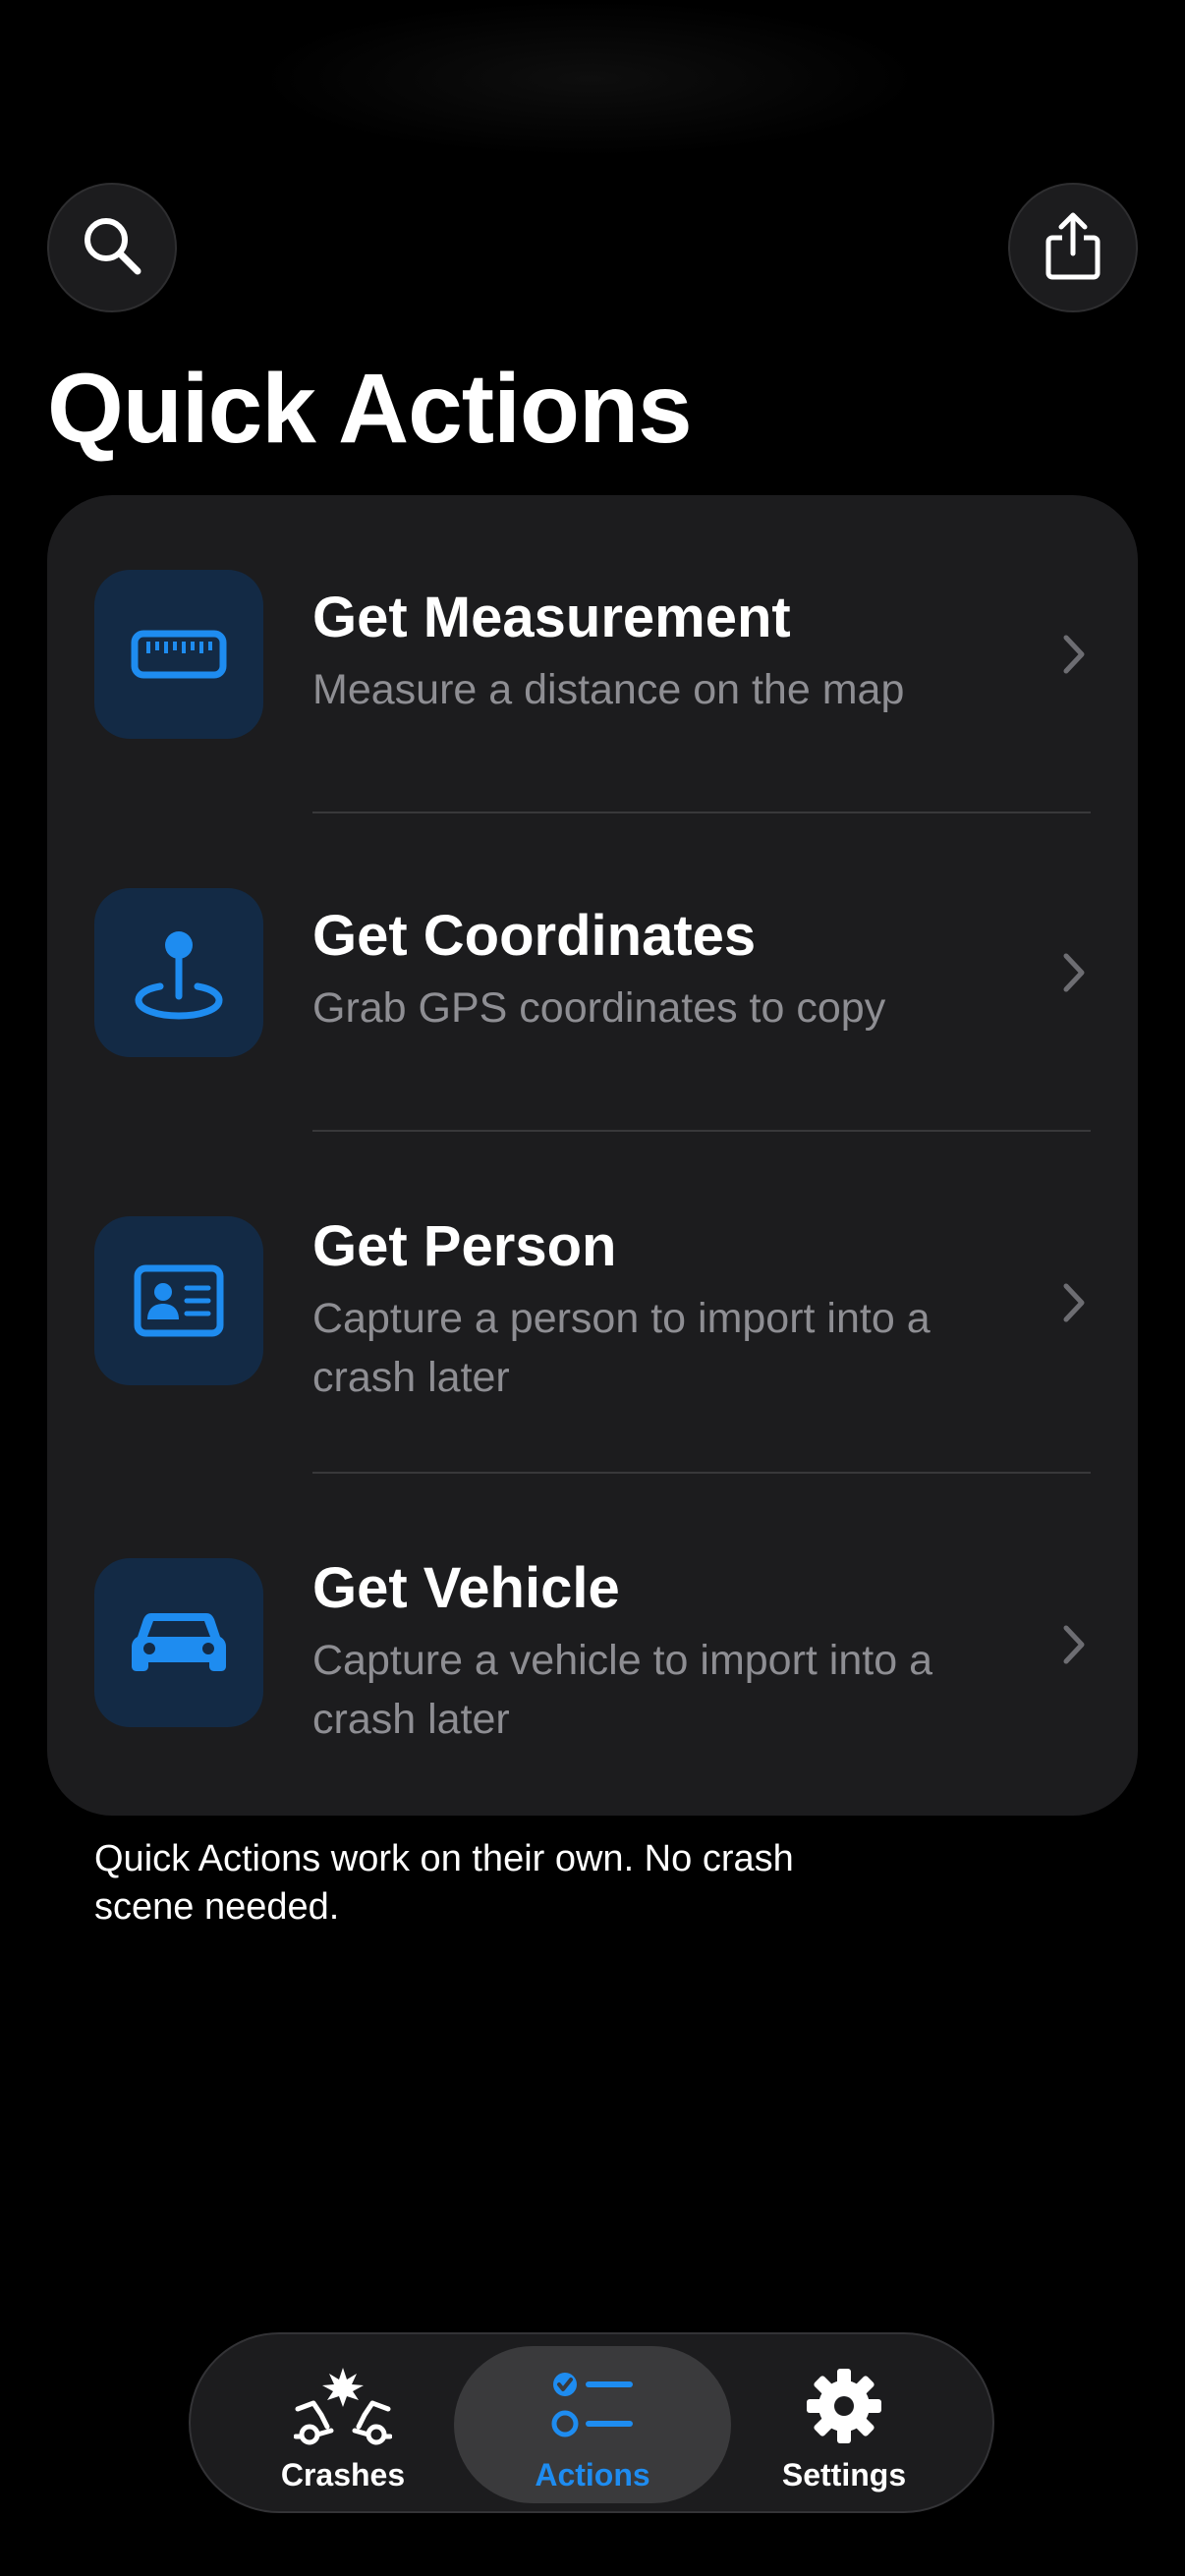  I want to click on tab-label: Actions, so click(592, 2474).